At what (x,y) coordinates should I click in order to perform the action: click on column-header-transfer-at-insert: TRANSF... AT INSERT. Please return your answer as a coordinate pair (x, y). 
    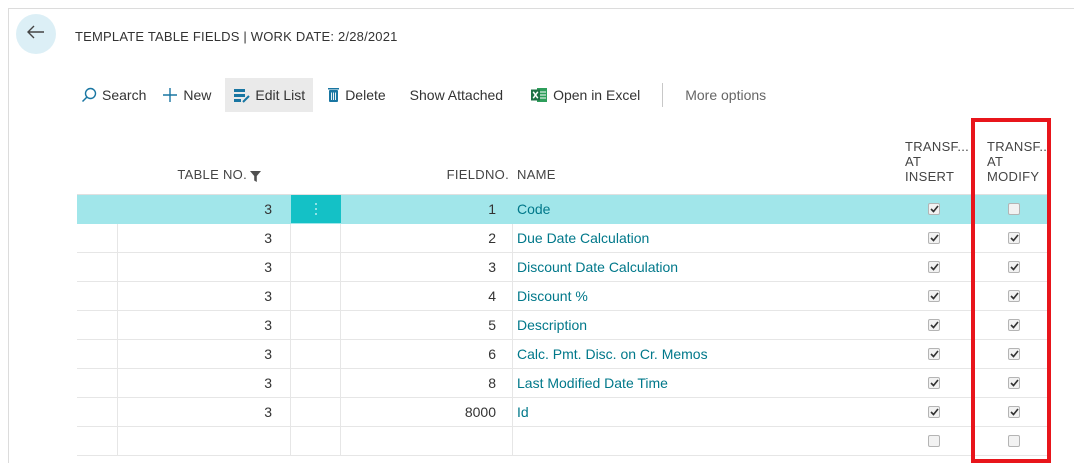
    Looking at the image, I should click on (934, 156).